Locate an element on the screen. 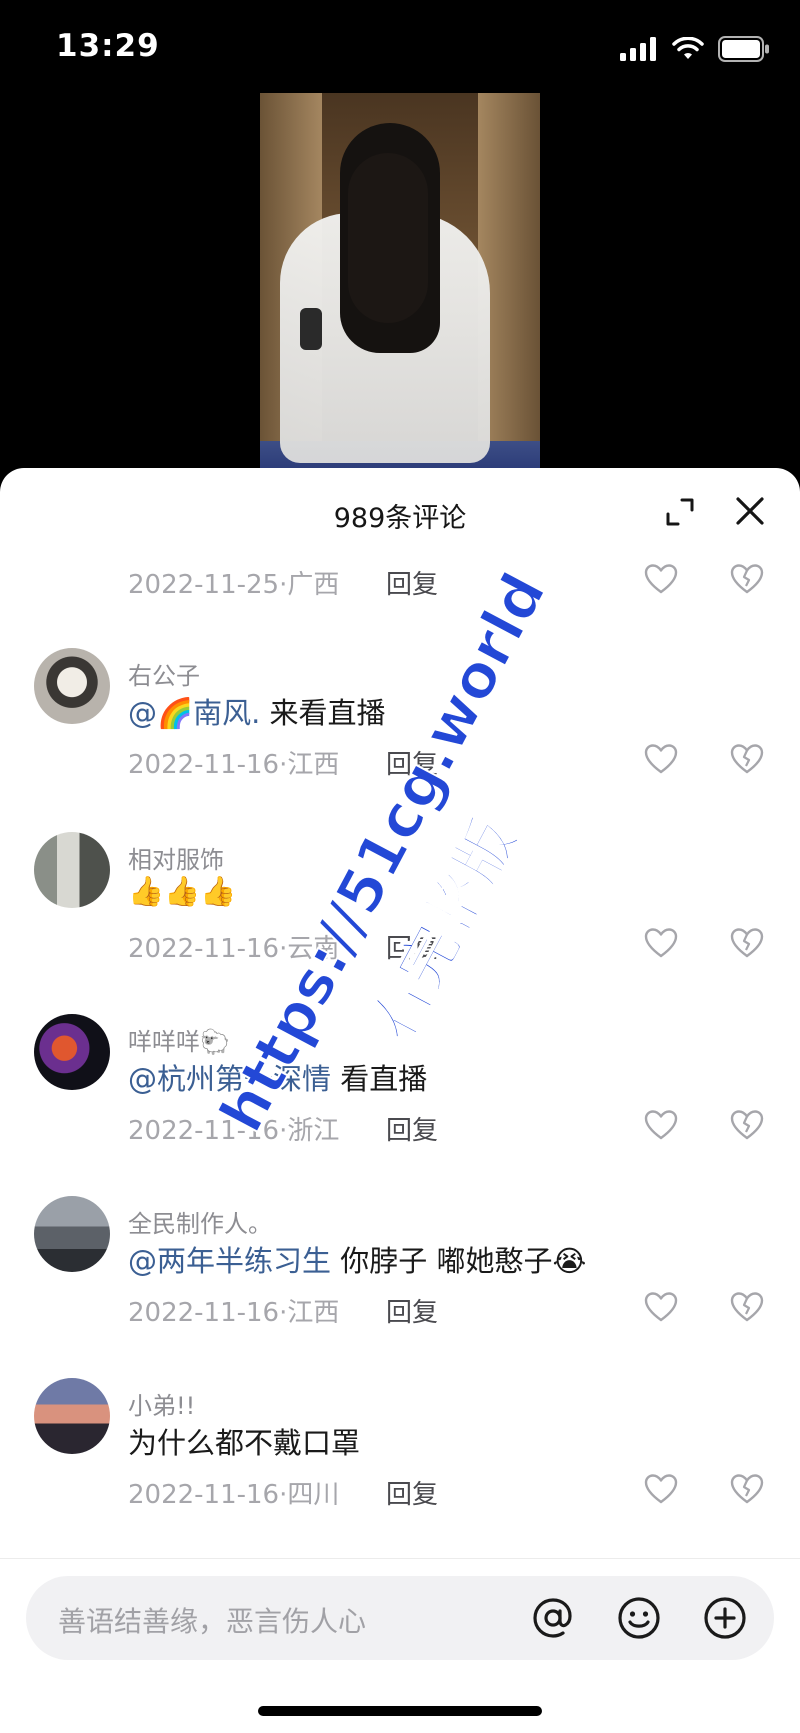 This screenshot has width=800, height=1733. person-bag is located at coordinates (311, 329).